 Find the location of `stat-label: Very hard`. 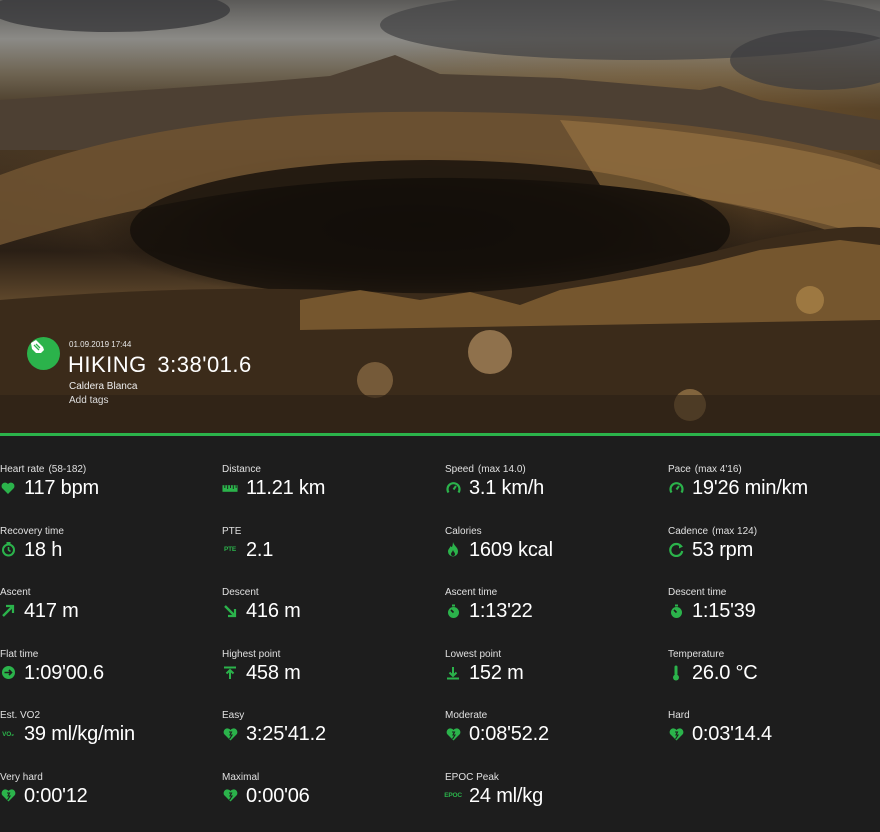

stat-label: Very hard is located at coordinates (21, 777).